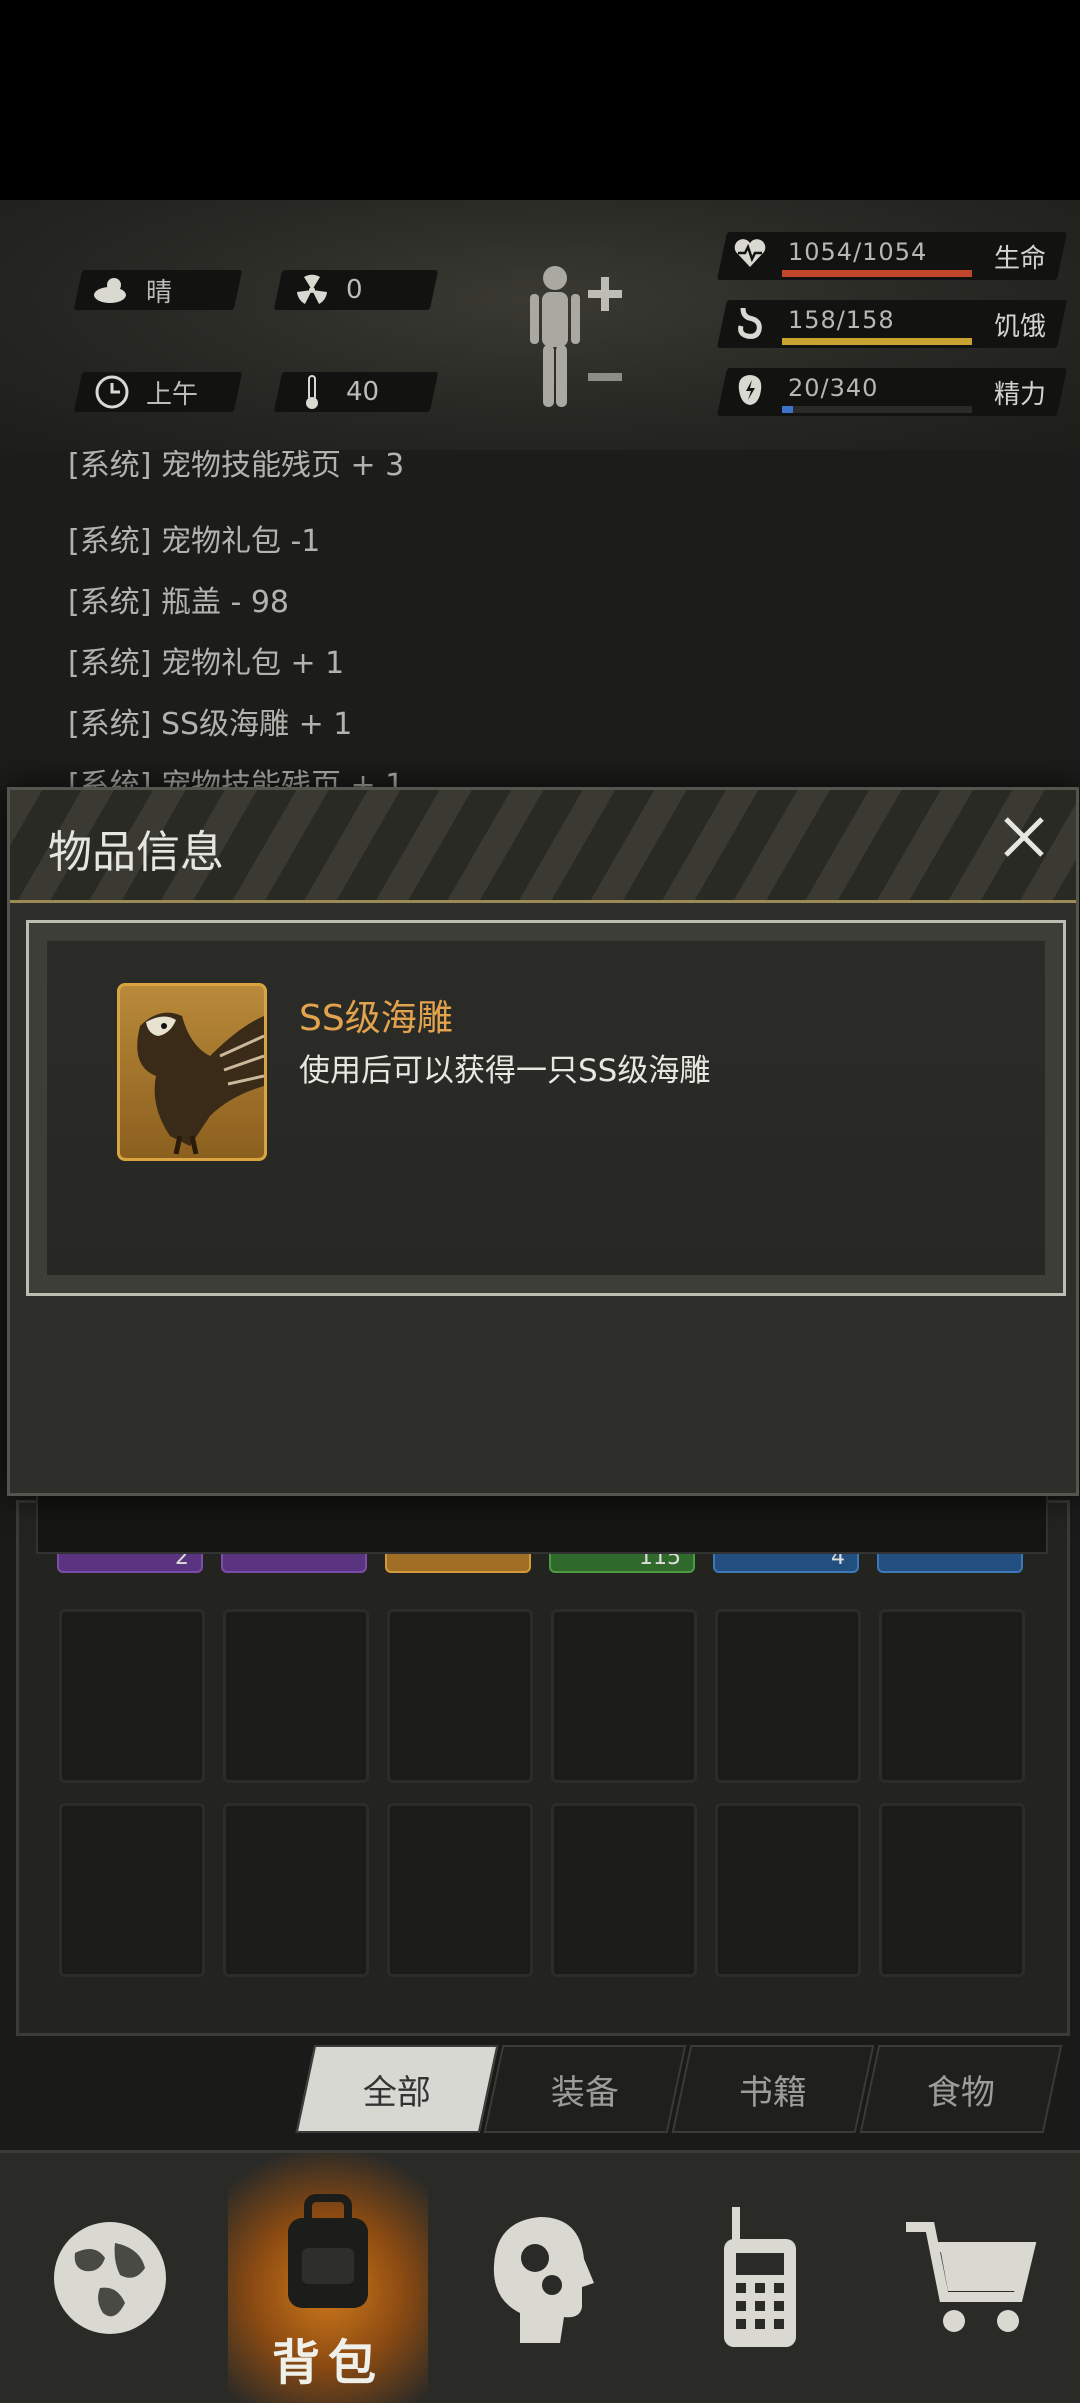 This screenshot has height=2403, width=1080. Describe the element at coordinates (788, 409) in the screenshot. I see `energy-fill` at that location.